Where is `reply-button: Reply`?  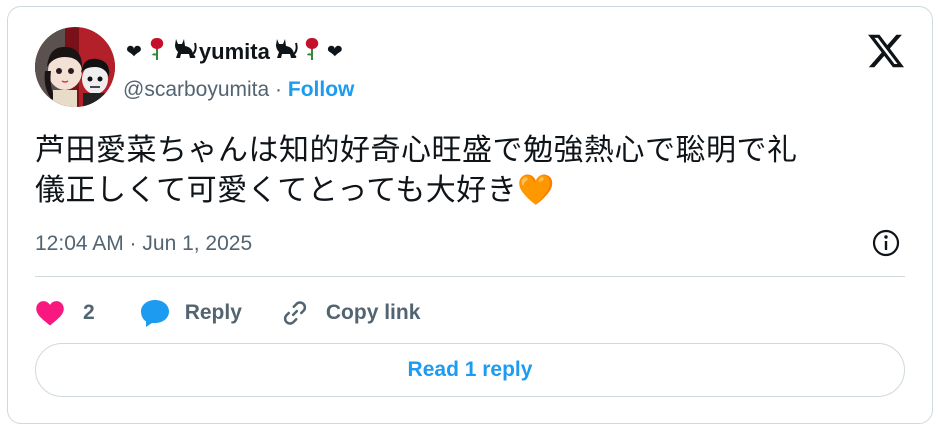
reply-button: Reply is located at coordinates (190, 313).